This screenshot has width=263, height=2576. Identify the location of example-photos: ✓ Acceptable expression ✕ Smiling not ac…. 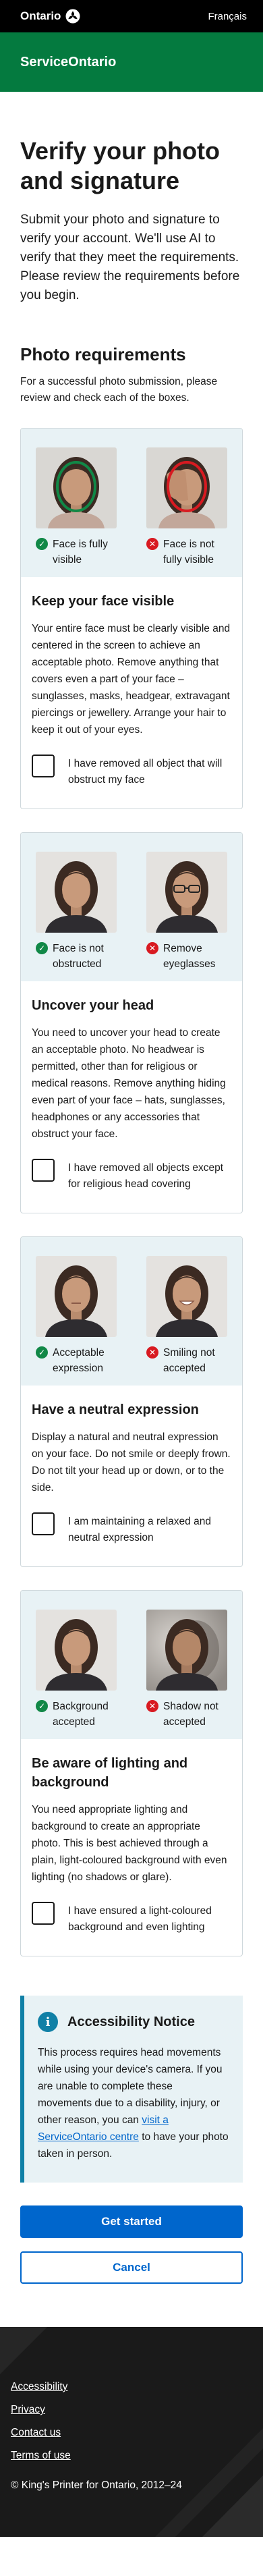
(131, 1311).